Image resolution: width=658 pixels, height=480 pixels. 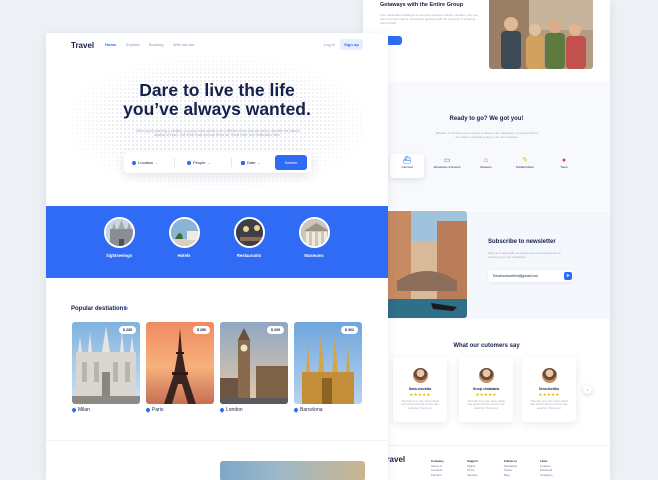 I want to click on search-button: Search, so click(x=291, y=162).